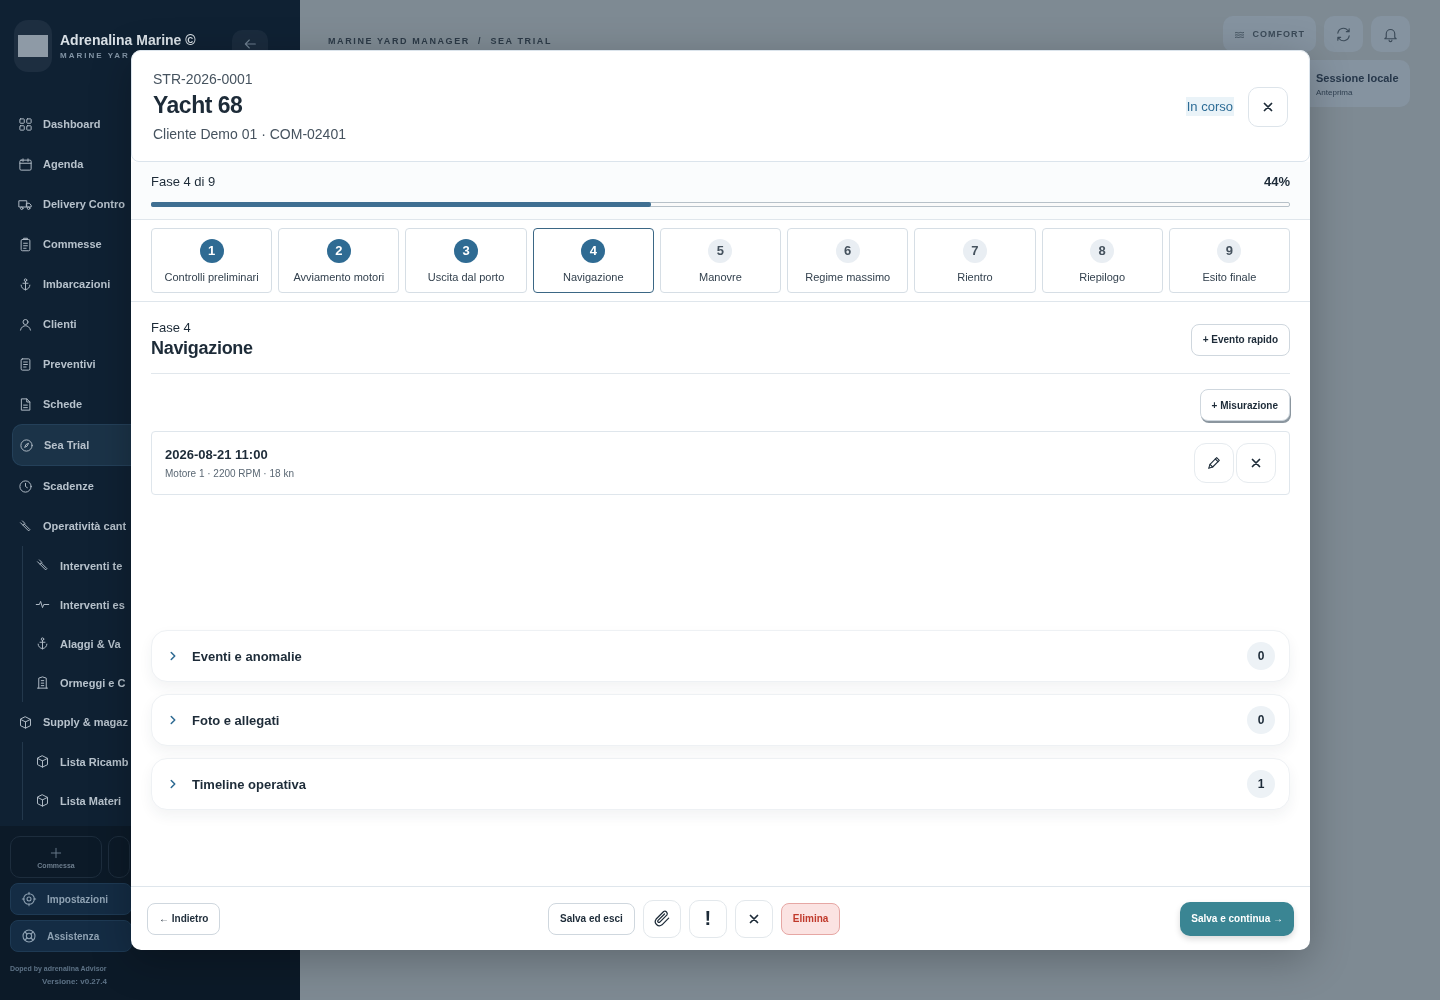 The width and height of the screenshot is (1440, 1000). What do you see at coordinates (974, 250) in the screenshot?
I see `step-number: 7` at bounding box center [974, 250].